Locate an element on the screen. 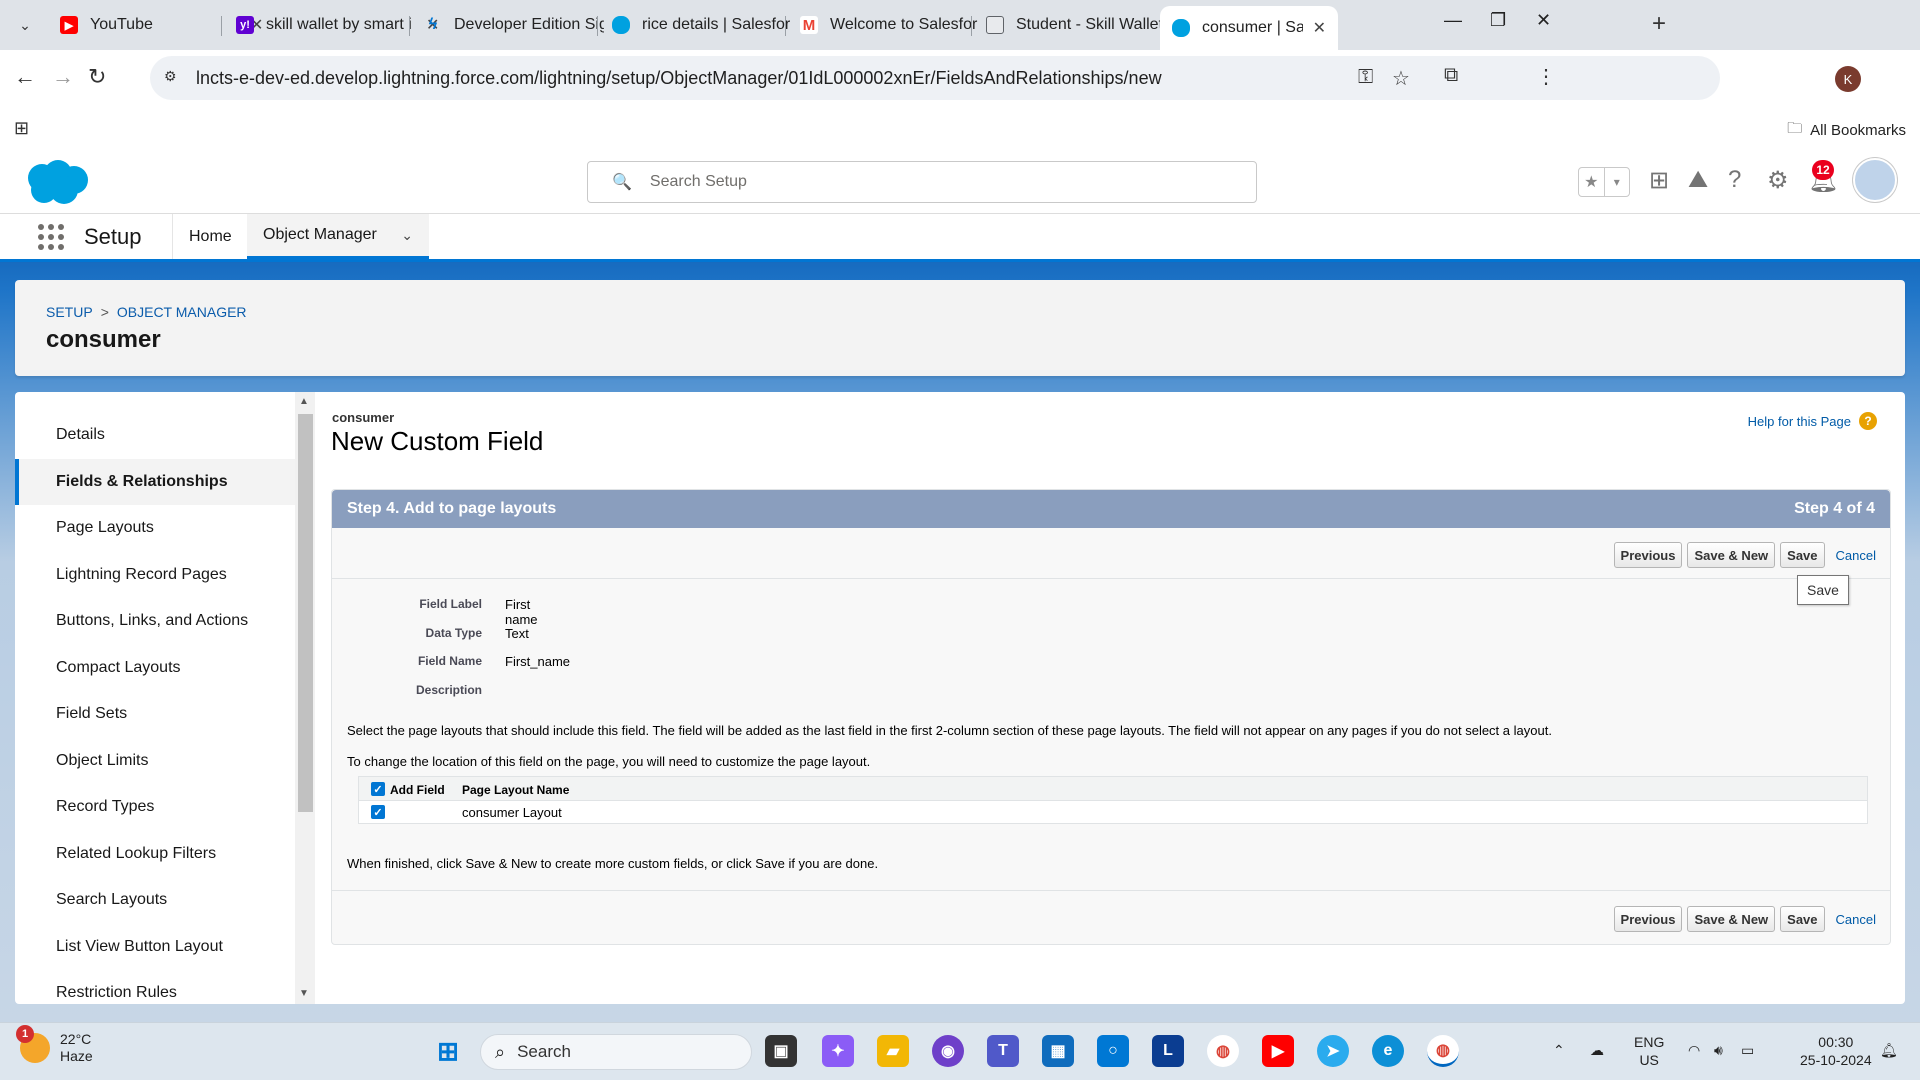 The height and width of the screenshot is (1080, 1920). back-icon: ← is located at coordinates (25, 77).